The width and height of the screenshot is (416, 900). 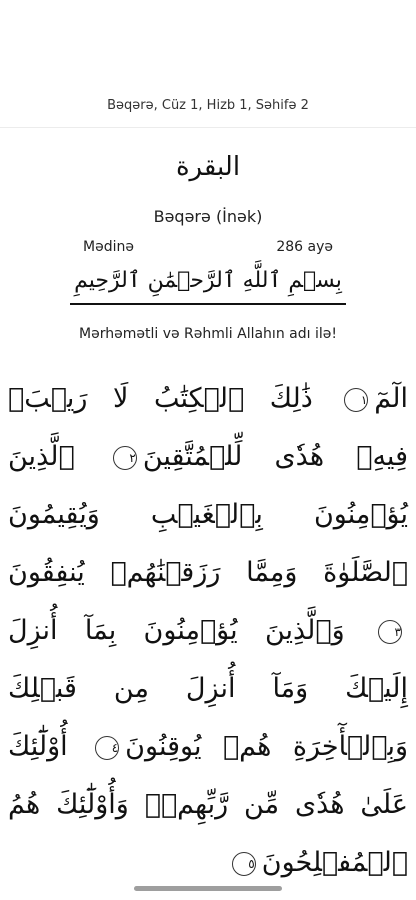 I want to click on top-bar: Bəqərə, Cüz 1, Hizb 1, Səhifə 2, so click(x=208, y=64).